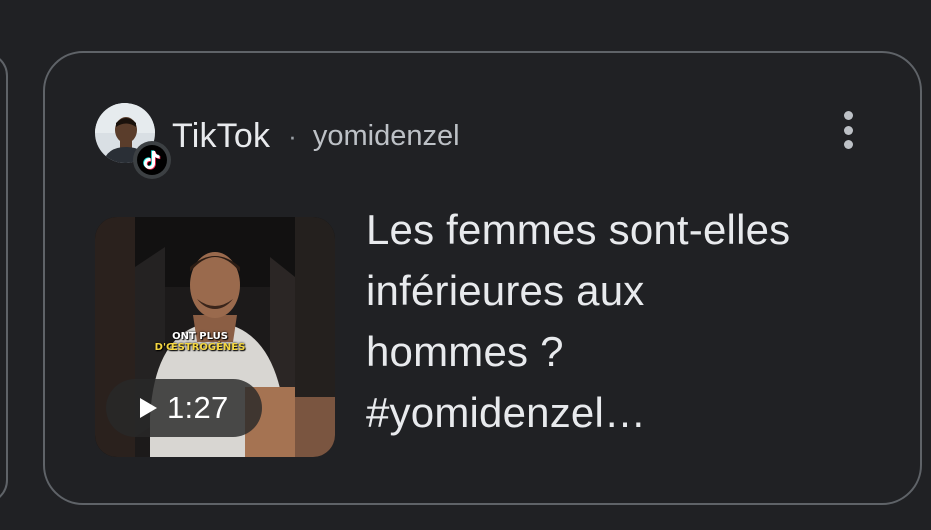  What do you see at coordinates (200, 336) in the screenshot?
I see `thumbnail-caption-line1: ONT PLUS` at bounding box center [200, 336].